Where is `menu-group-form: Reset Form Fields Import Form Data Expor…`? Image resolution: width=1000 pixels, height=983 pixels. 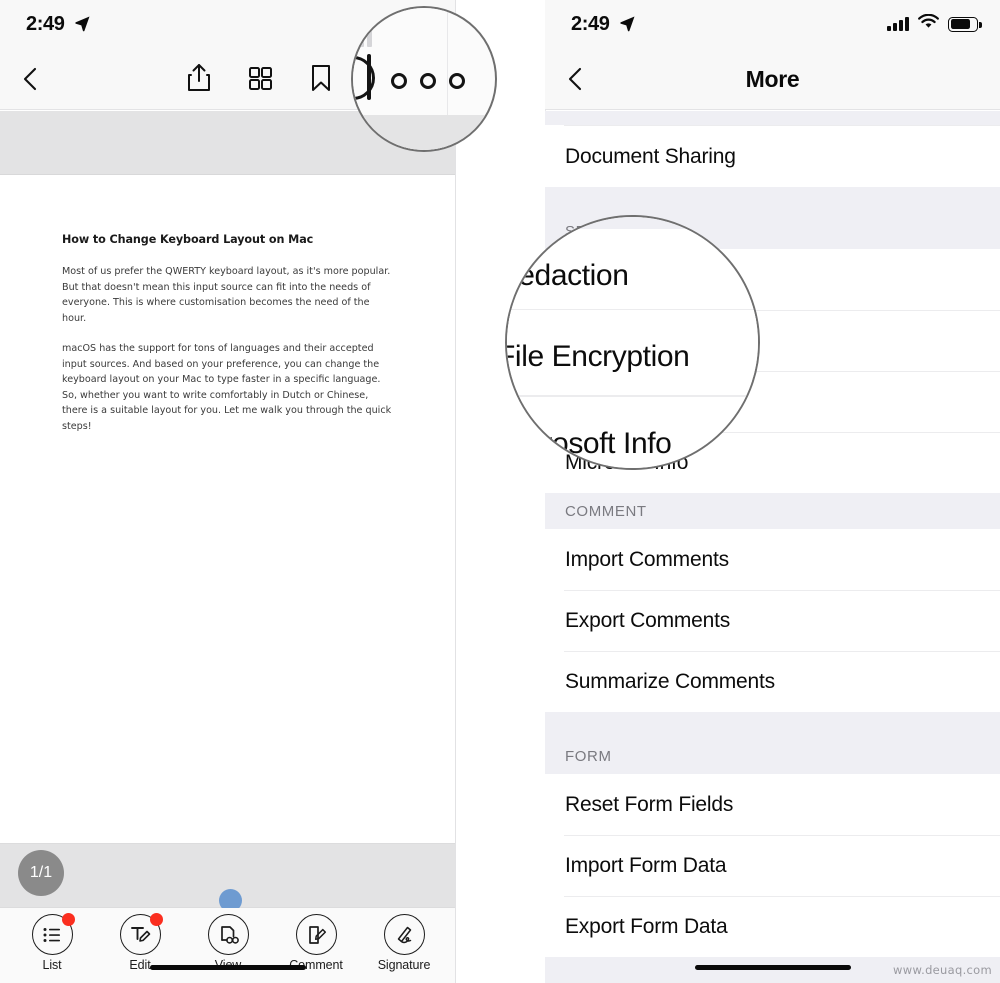 menu-group-form: Reset Form Fields Import Form Data Expor… is located at coordinates (772, 865).